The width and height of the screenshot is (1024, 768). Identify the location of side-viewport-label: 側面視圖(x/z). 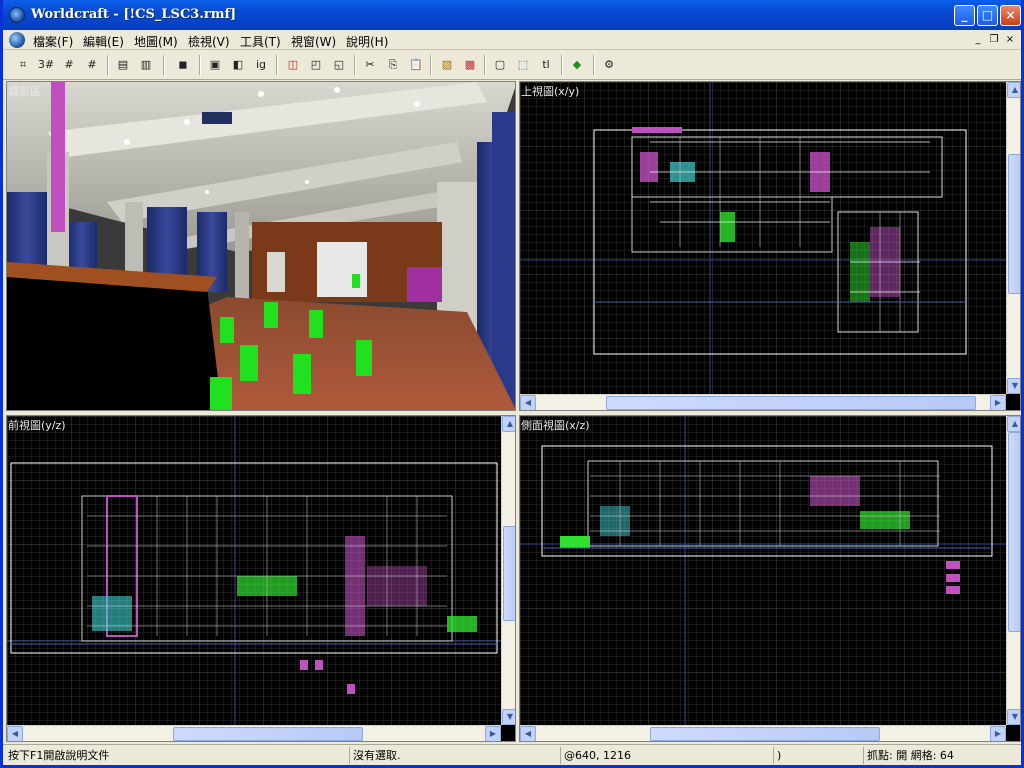
(555, 425).